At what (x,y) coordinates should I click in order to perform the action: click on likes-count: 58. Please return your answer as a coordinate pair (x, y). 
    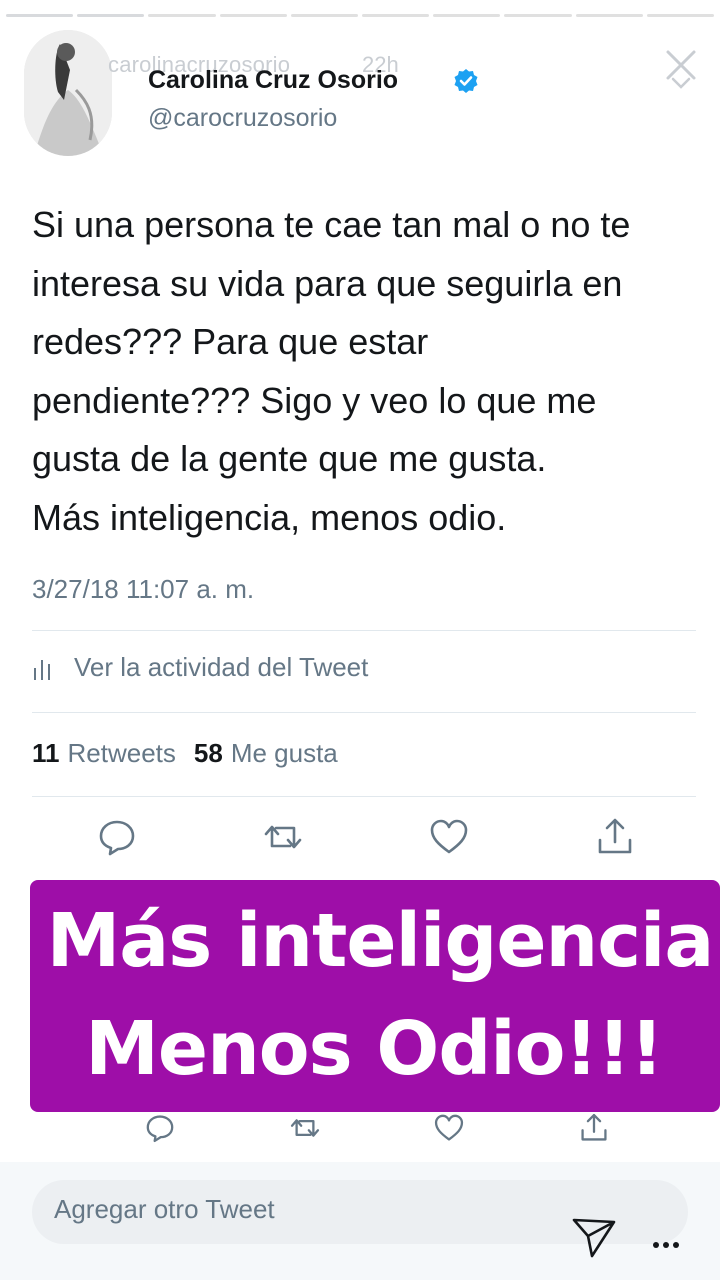
    Looking at the image, I should click on (208, 753).